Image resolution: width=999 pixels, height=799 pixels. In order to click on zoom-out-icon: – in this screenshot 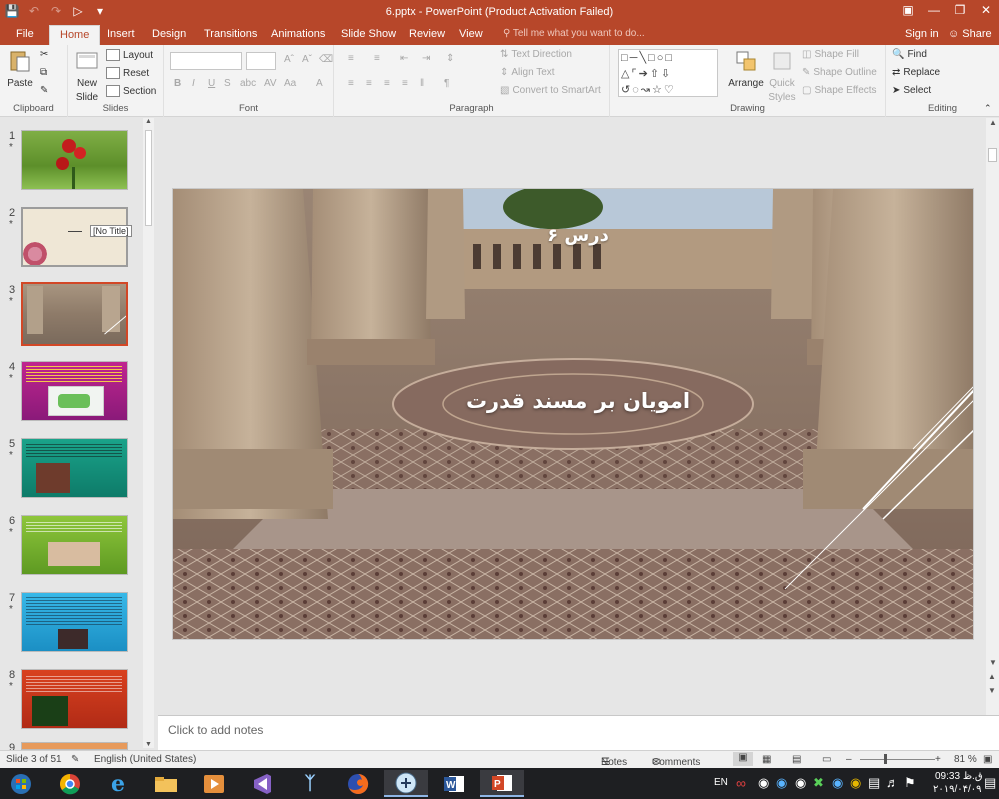, I will do `click(849, 759)`.